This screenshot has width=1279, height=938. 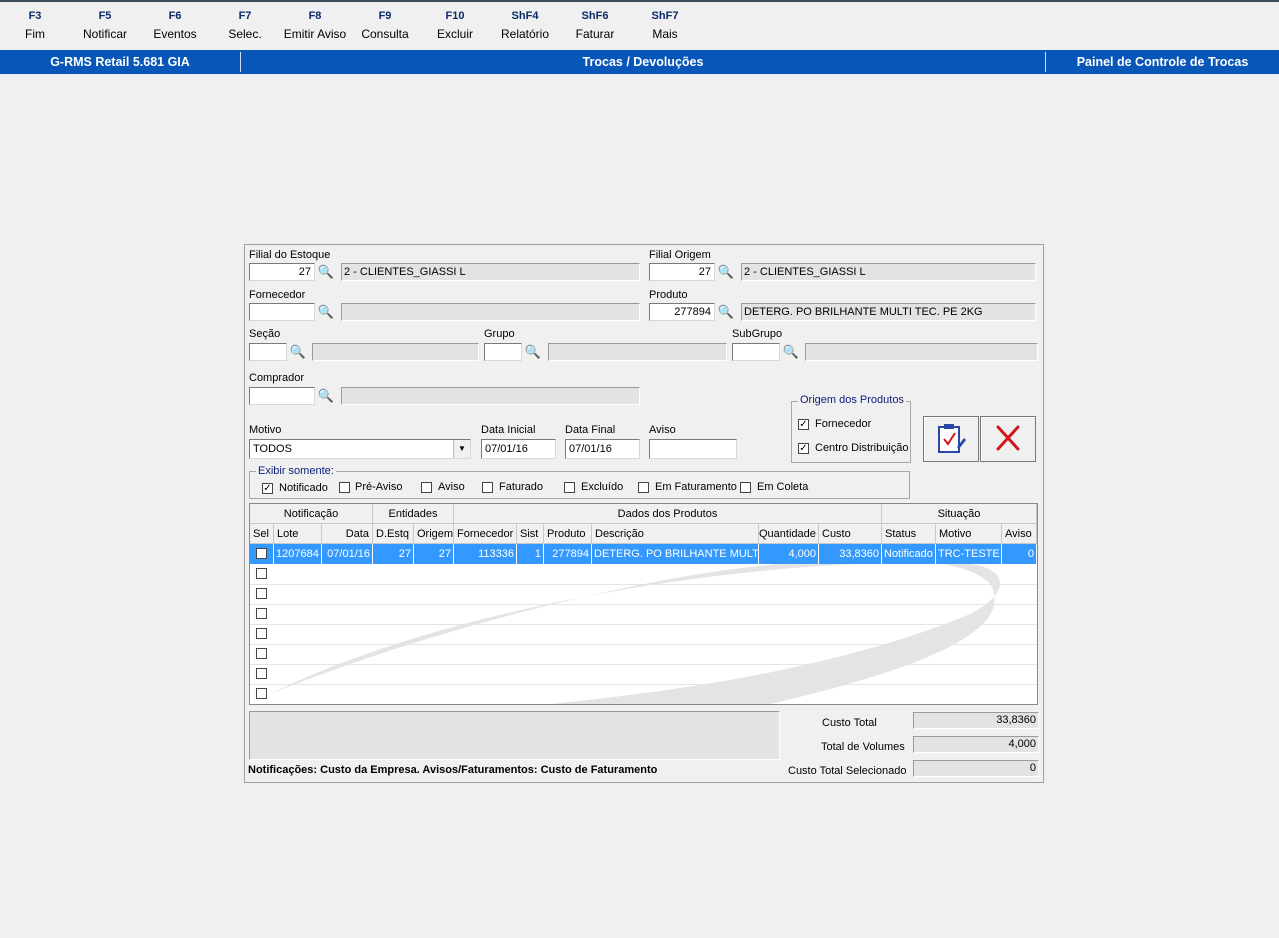 What do you see at coordinates (393, 534) in the screenshot?
I see `col-destq: D.Estq` at bounding box center [393, 534].